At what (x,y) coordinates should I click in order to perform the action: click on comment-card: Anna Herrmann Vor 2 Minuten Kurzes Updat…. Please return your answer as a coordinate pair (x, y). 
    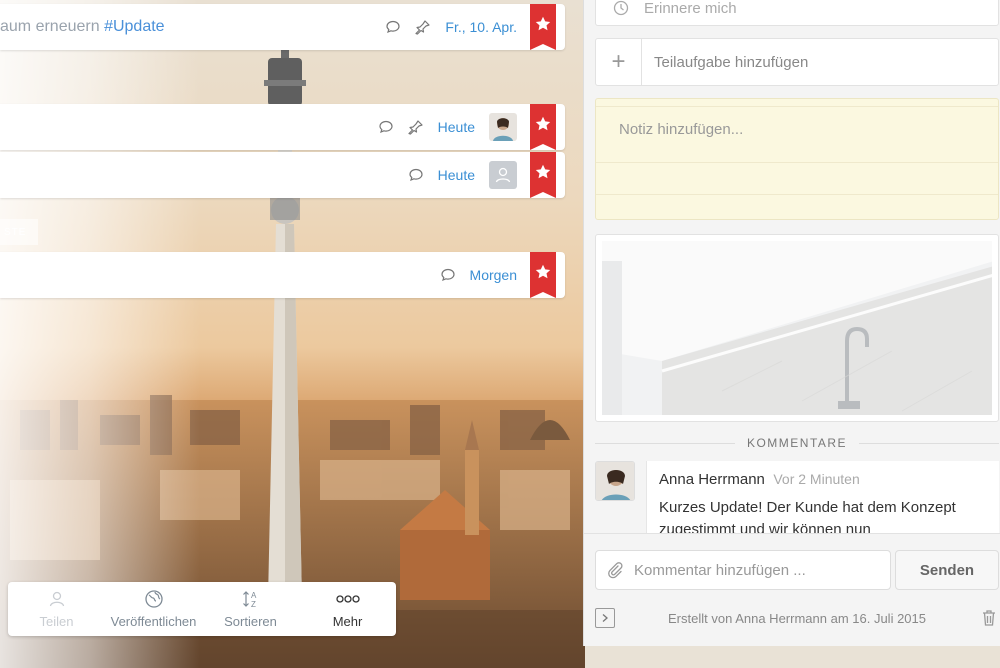
    Looking at the image, I should click on (822, 497).